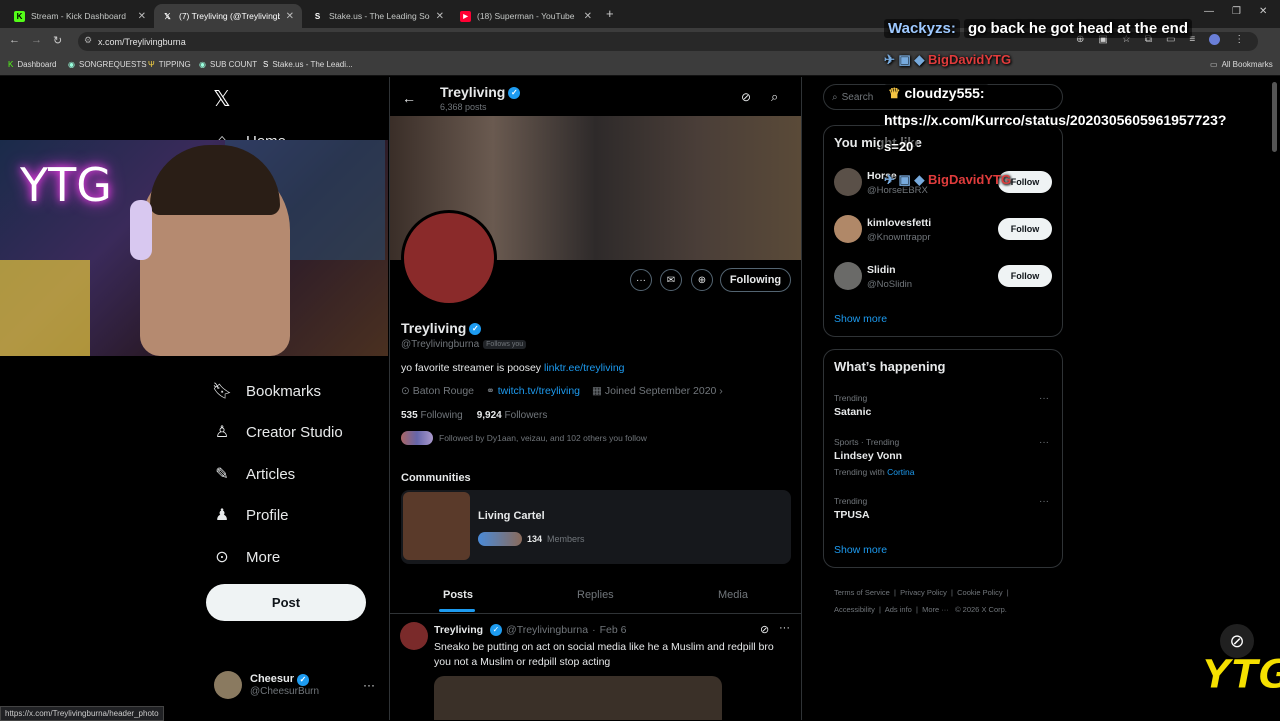  I want to click on nav-profile: ♟ Profile, so click(250, 515).